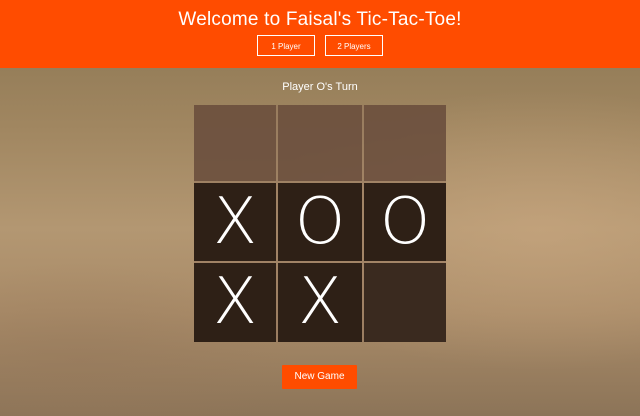 This screenshot has width=640, height=416. What do you see at coordinates (319, 377) in the screenshot?
I see `new-game-button: New Game` at bounding box center [319, 377].